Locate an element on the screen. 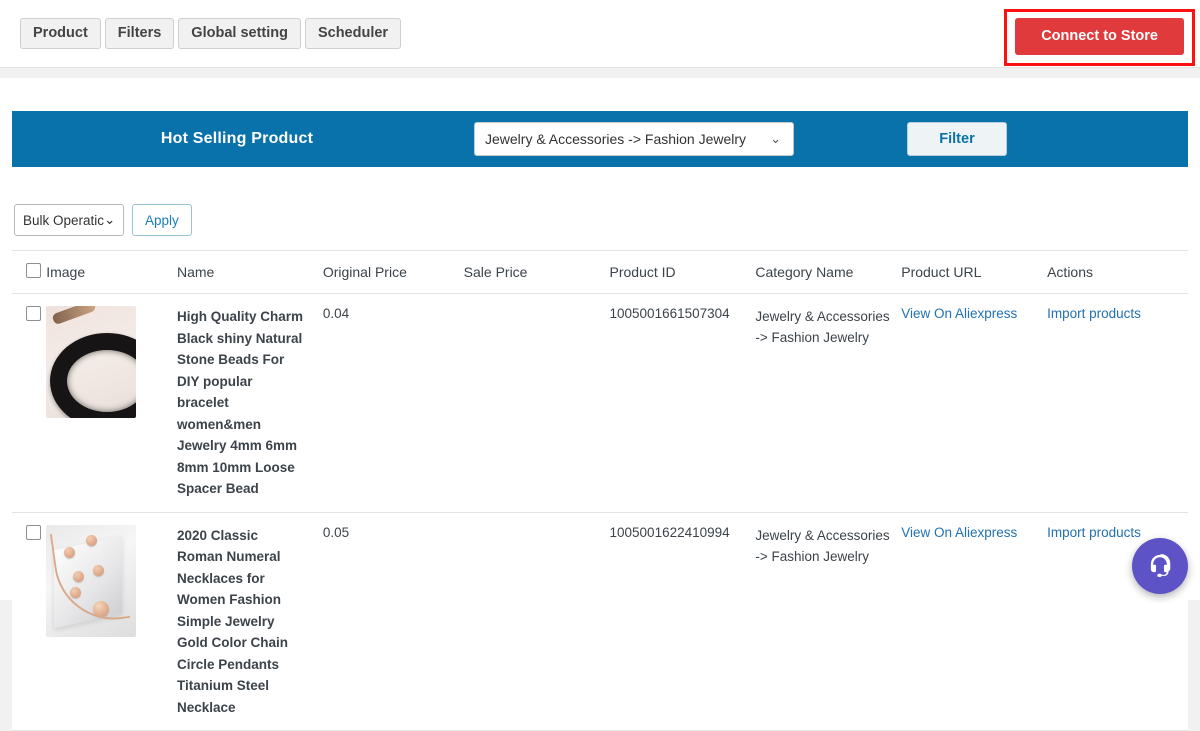 The height and width of the screenshot is (731, 1200). column-header-original-price: Original Price is located at coordinates (393, 272).